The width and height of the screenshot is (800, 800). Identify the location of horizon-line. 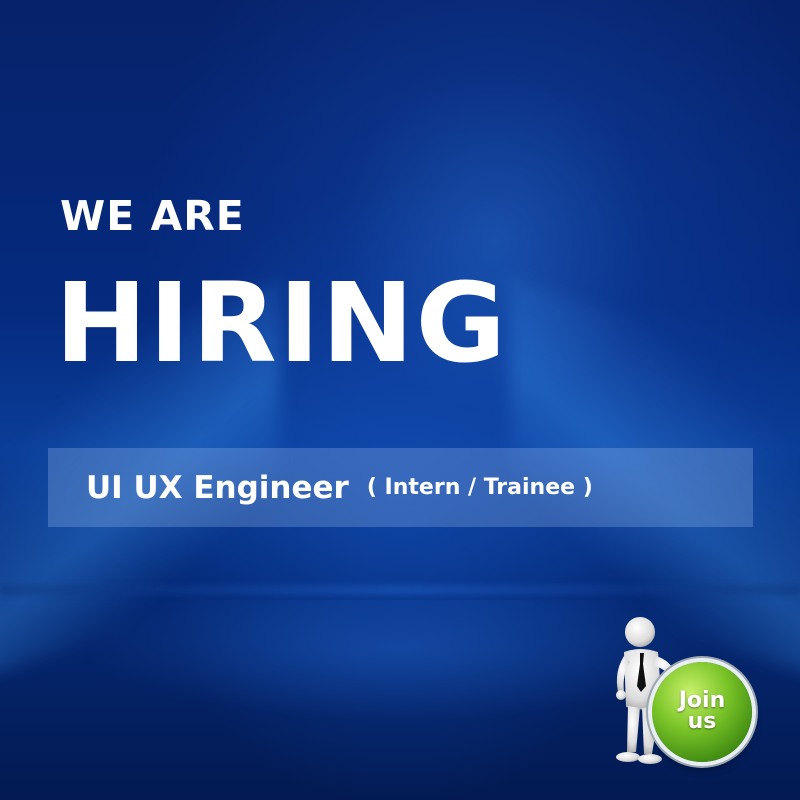
(400, 590).